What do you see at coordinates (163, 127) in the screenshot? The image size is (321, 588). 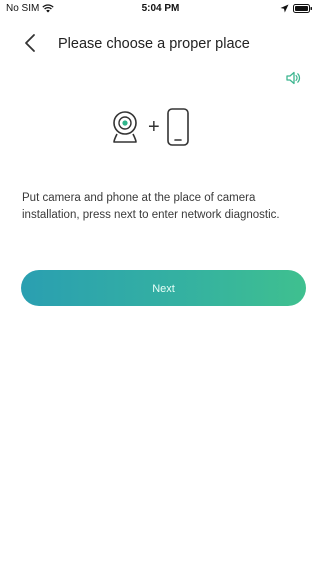 I see `camera-plus-phone-illustration: +` at bounding box center [163, 127].